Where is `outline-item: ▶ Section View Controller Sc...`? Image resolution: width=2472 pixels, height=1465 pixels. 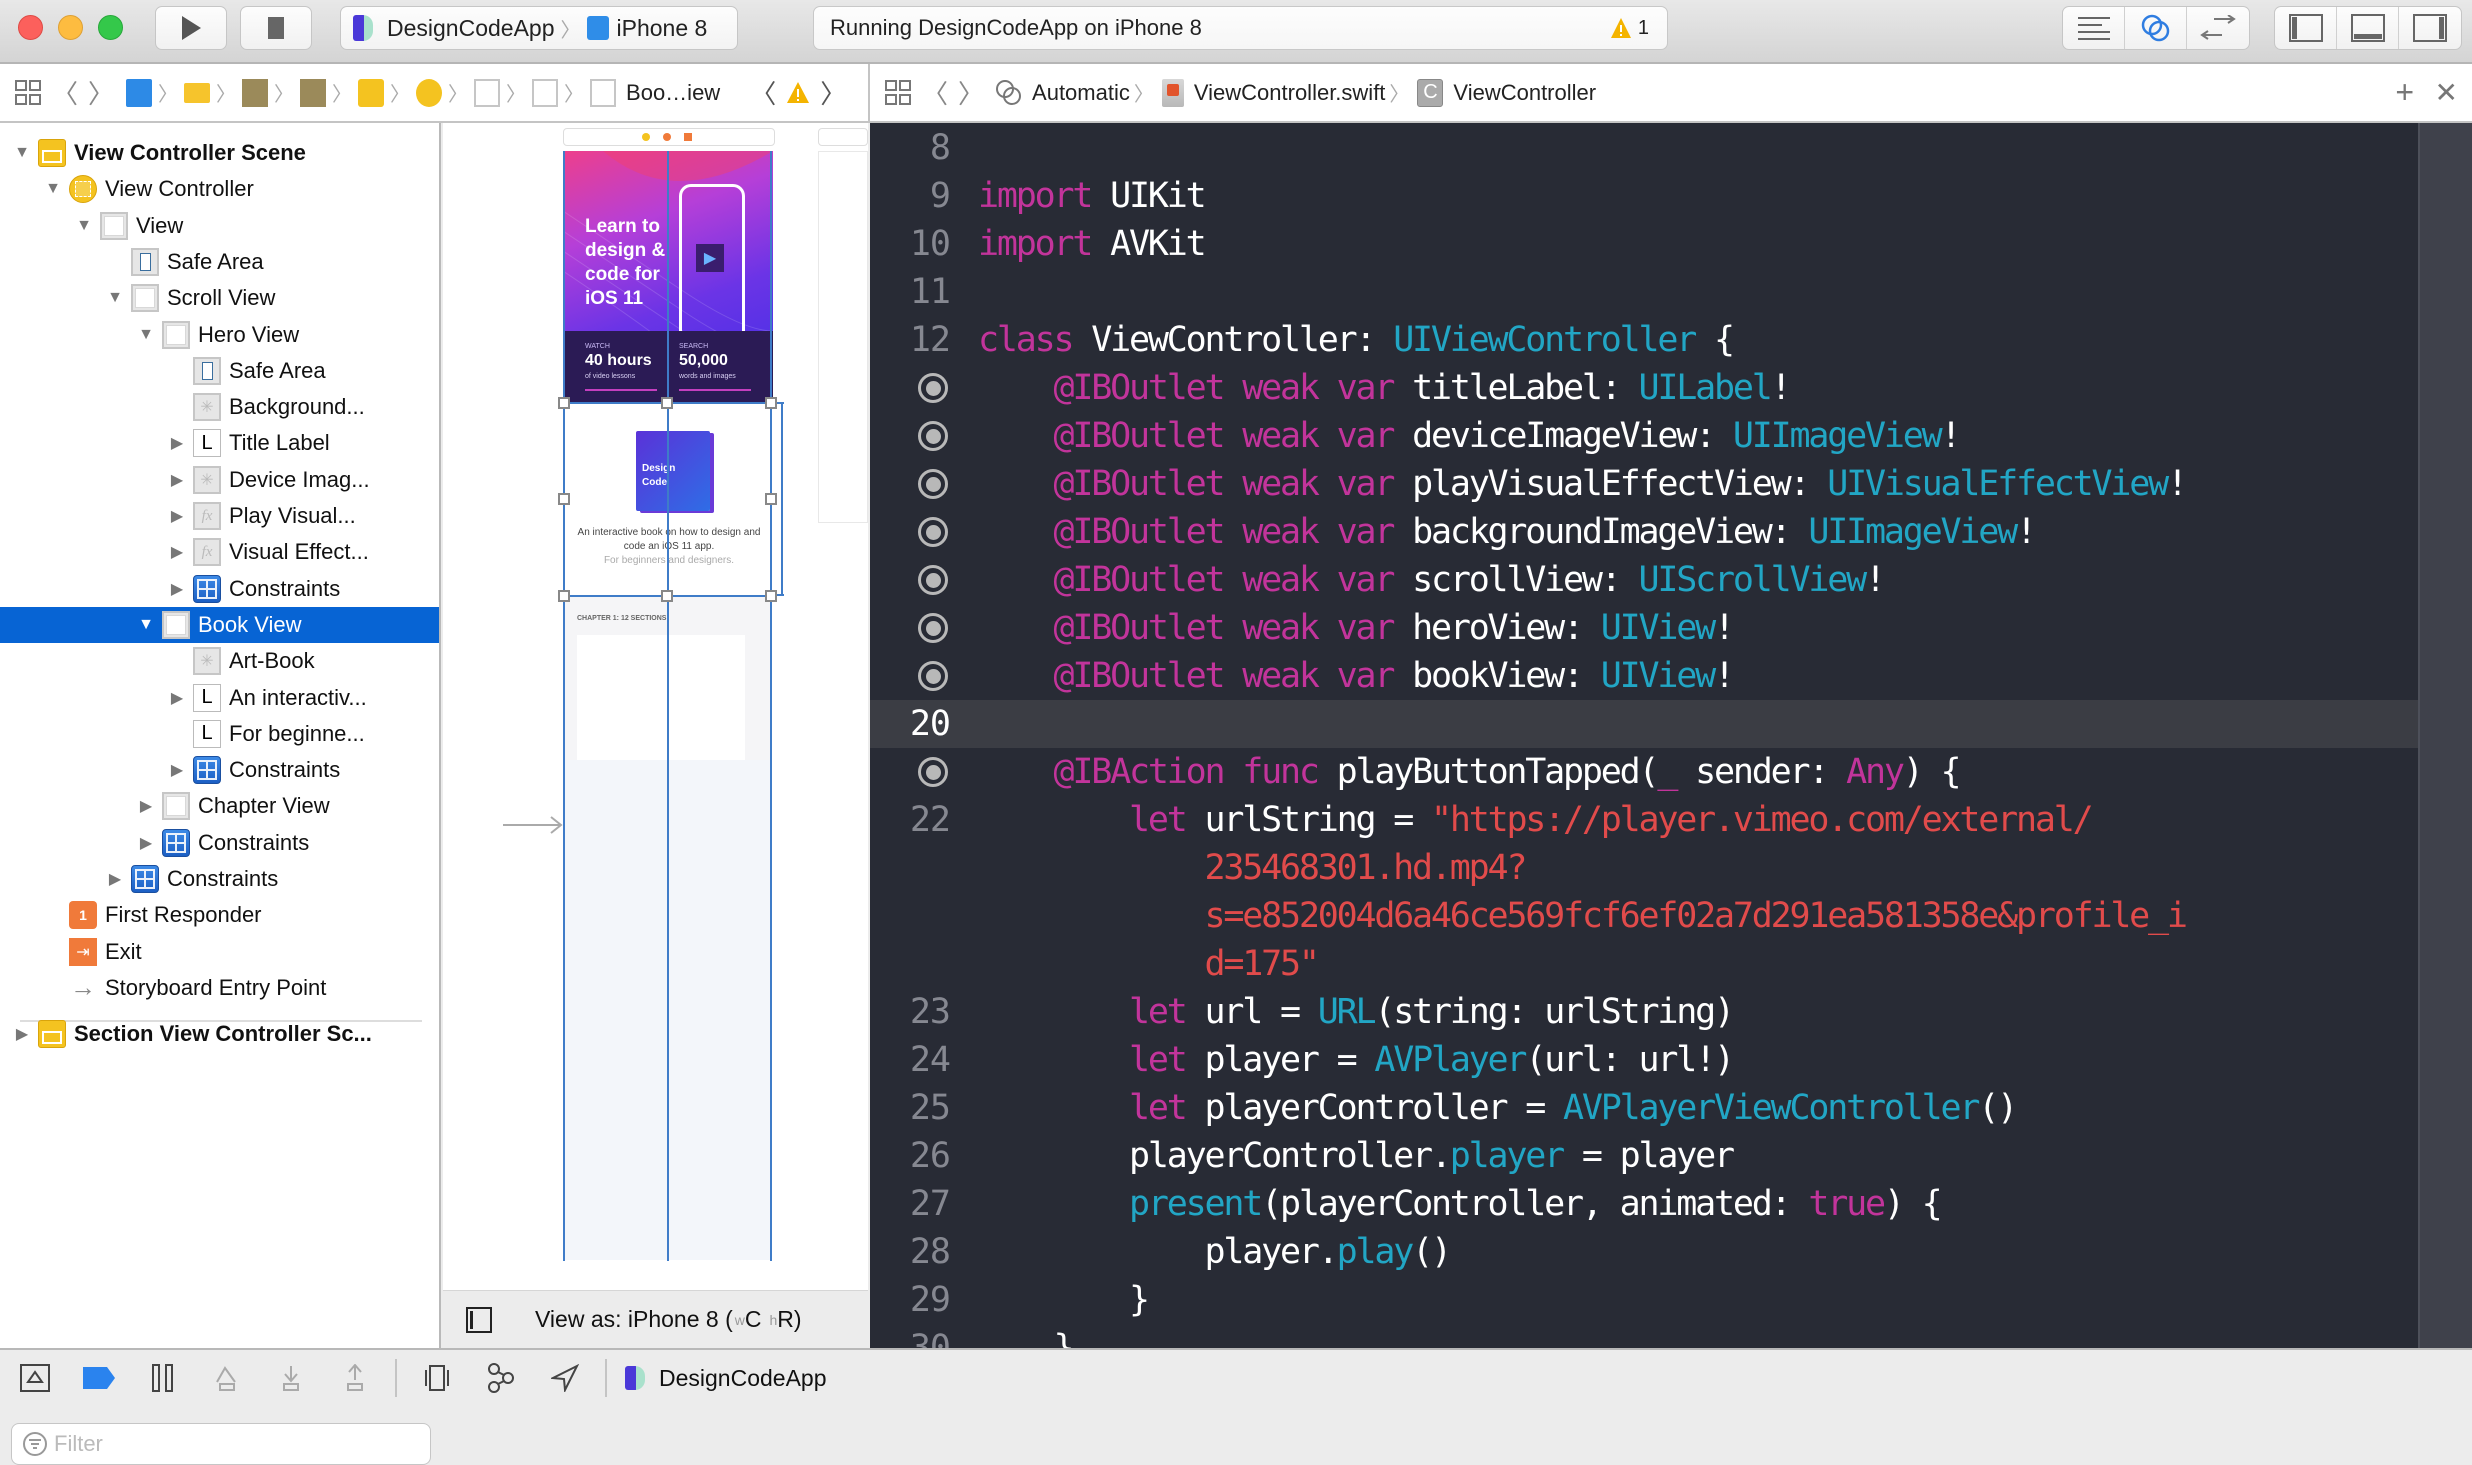
outline-item: ▶ Section View Controller Sc... is located at coordinates (219, 1034).